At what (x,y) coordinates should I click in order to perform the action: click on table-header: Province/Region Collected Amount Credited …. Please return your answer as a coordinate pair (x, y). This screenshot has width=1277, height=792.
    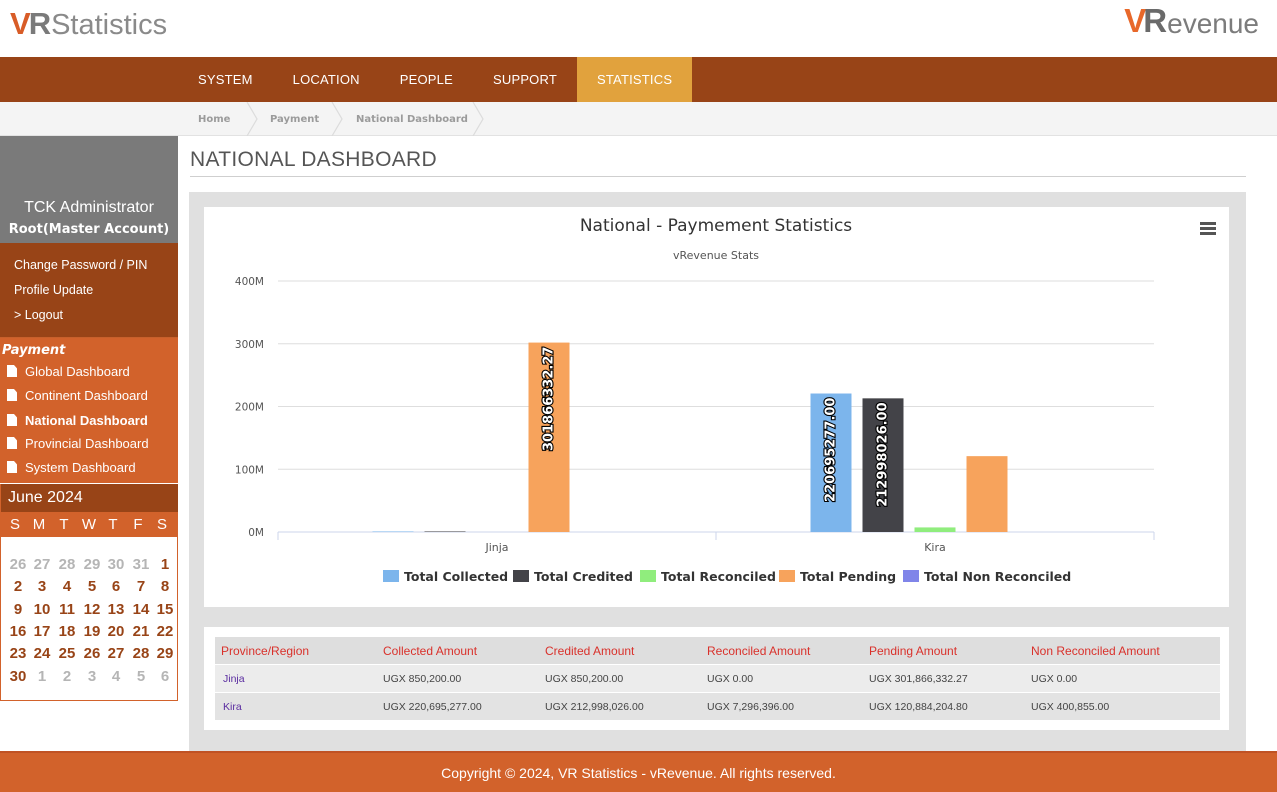
    Looking at the image, I should click on (717, 650).